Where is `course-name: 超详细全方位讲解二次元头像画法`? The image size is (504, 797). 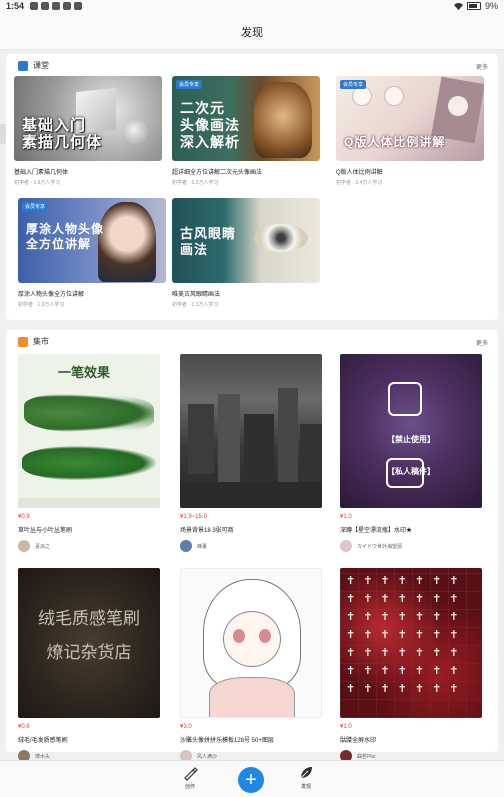
course-name: 超详细全方位讲解二次元头像画法 is located at coordinates (217, 173).